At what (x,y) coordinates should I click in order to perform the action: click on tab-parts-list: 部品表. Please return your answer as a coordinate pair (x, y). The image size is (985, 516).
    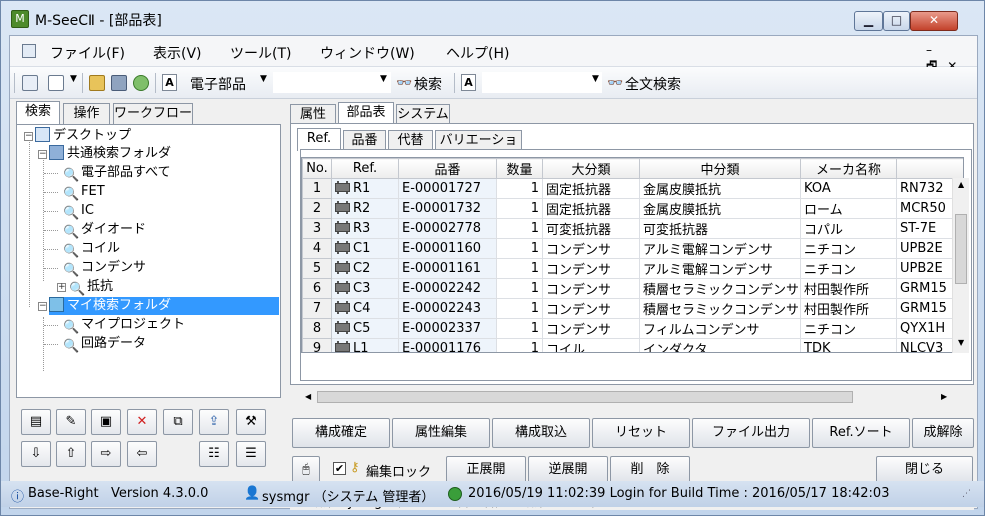
    Looking at the image, I should click on (366, 113).